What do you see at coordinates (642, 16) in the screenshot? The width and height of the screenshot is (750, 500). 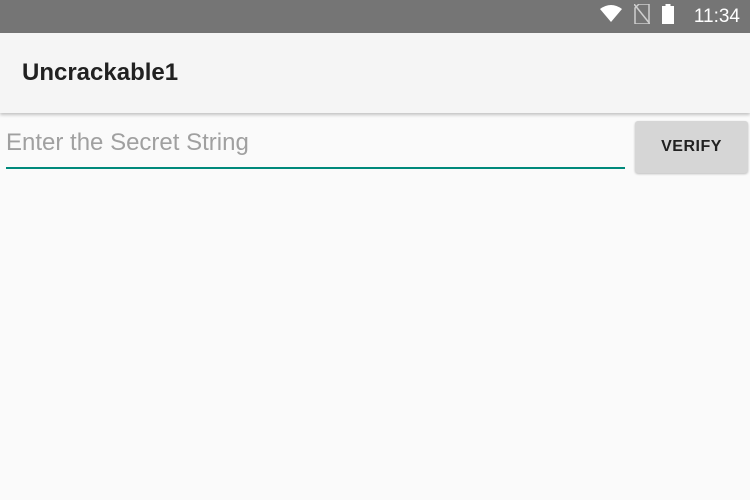 I see `no-sim-icon` at bounding box center [642, 16].